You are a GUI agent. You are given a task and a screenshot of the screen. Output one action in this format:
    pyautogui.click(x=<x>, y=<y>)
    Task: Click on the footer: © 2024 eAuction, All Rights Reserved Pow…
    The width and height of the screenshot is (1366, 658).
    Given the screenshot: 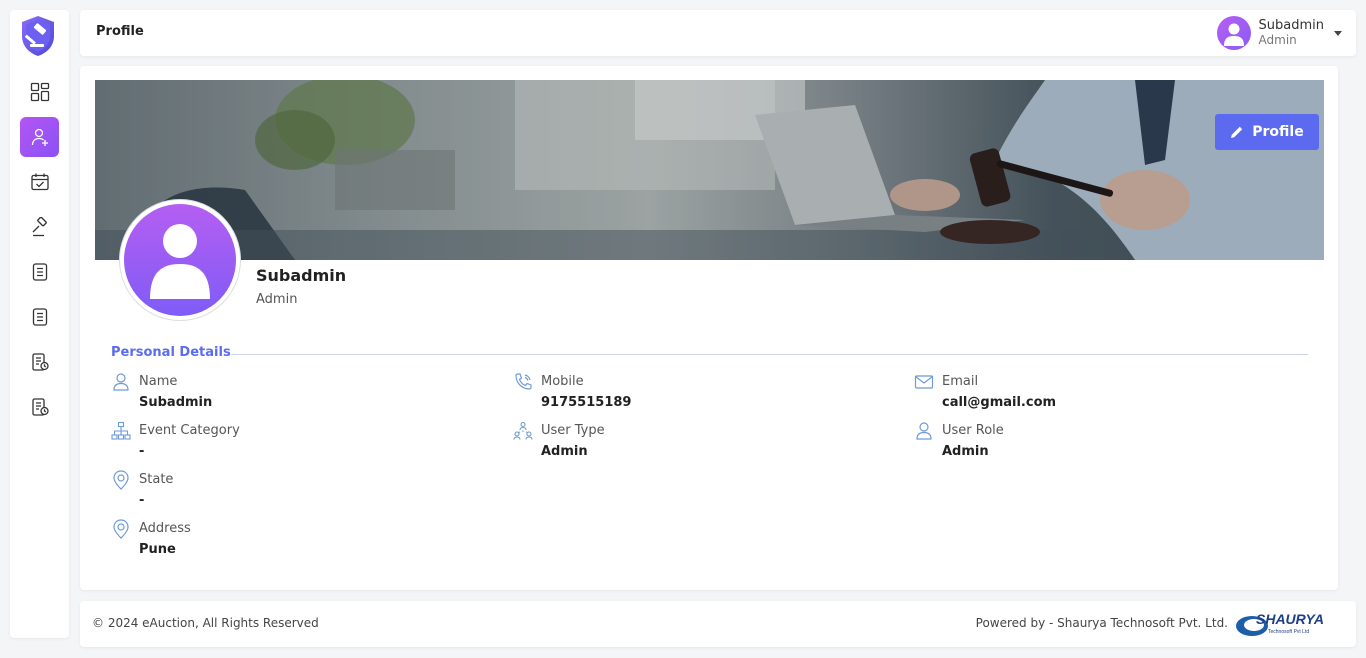 What is the action you would take?
    pyautogui.click(x=718, y=624)
    